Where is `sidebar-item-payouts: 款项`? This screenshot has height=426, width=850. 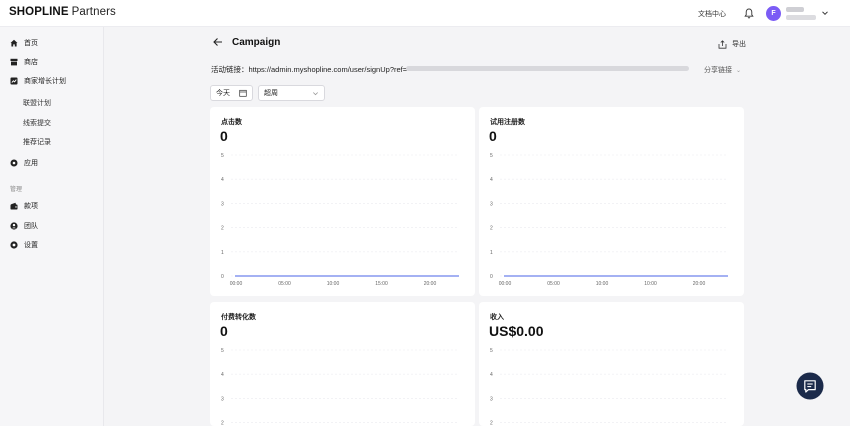 sidebar-item-payouts: 款项 is located at coordinates (24, 206).